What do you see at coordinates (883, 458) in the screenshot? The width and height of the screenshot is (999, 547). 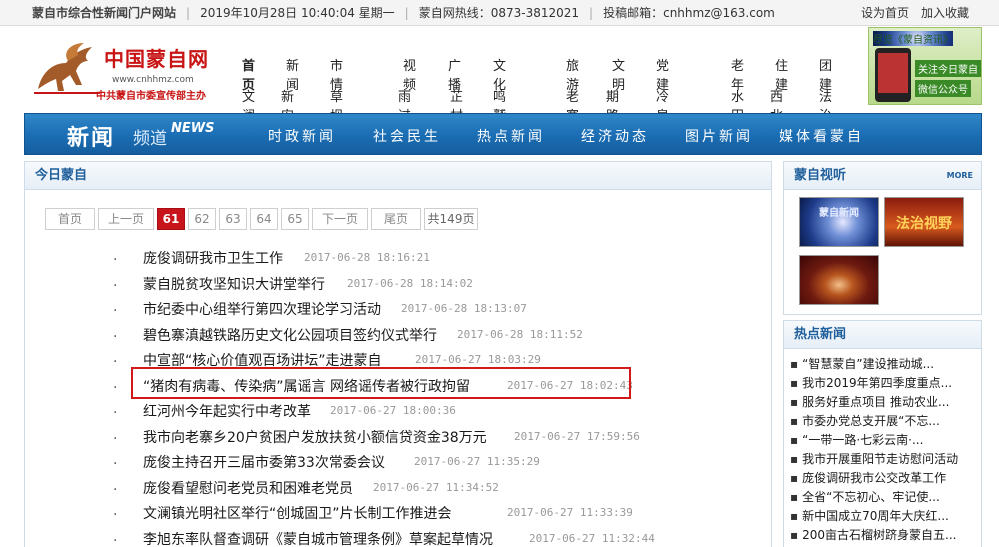 I see `list-item: ▪ 我市开展重阳节走访慰问活动` at bounding box center [883, 458].